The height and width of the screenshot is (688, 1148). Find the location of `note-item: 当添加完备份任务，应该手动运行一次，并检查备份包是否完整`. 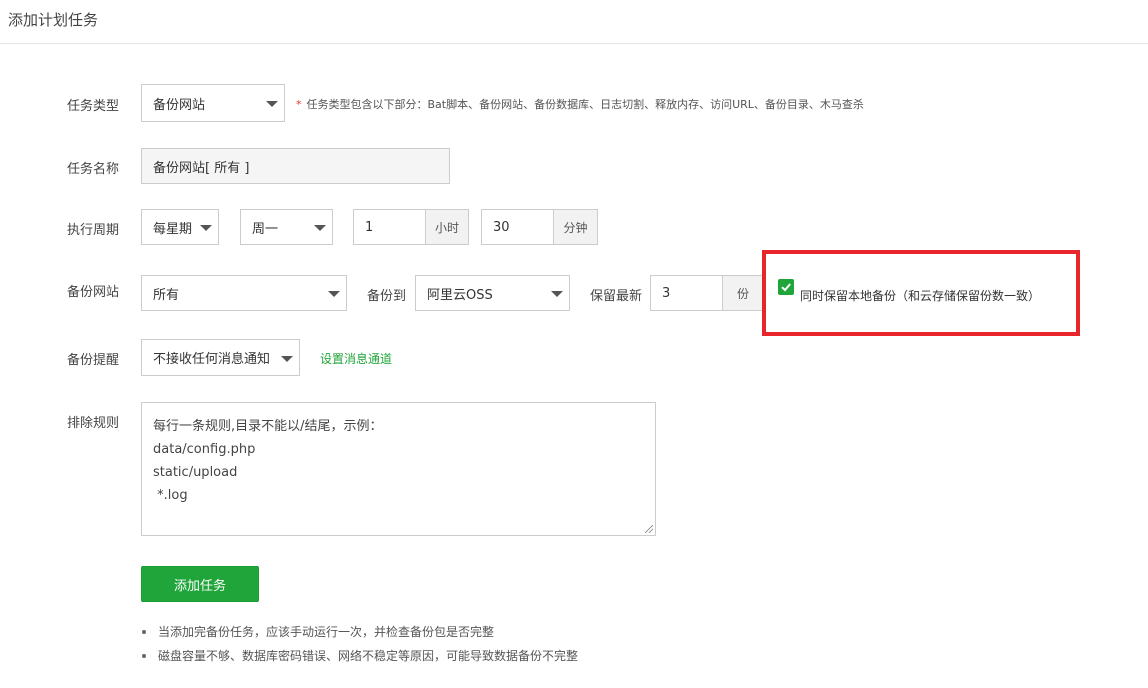

note-item: 当添加完备份任务，应该手动运行一次，并检查备份包是否完整 is located at coordinates (359, 634).